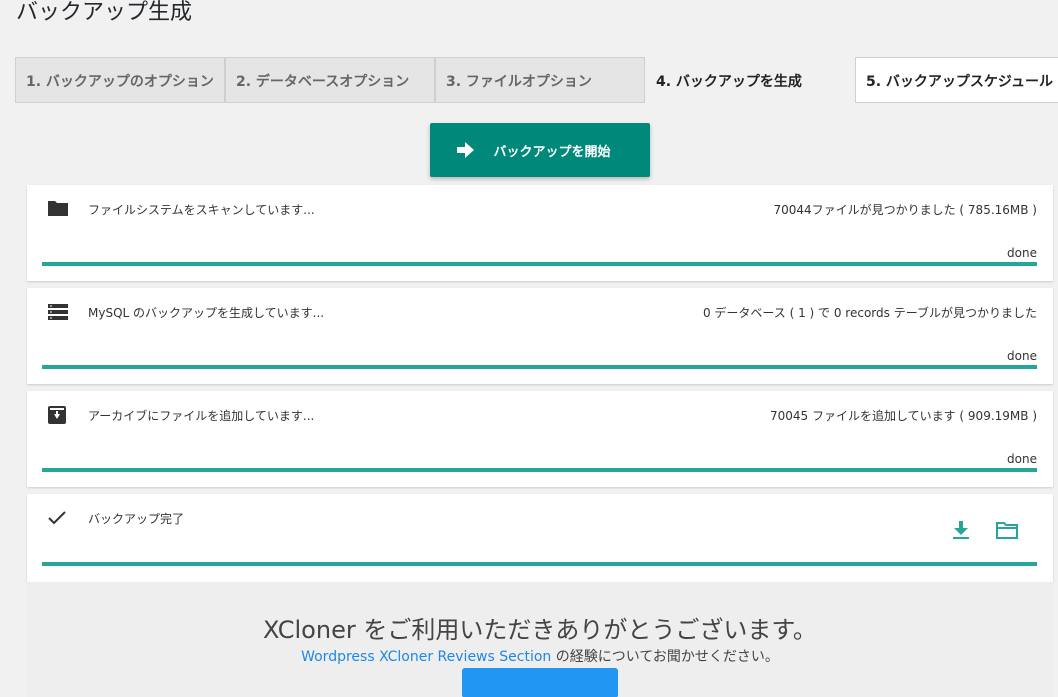  I want to click on tab-file-options: 3. ファイルオプション, so click(540, 80).